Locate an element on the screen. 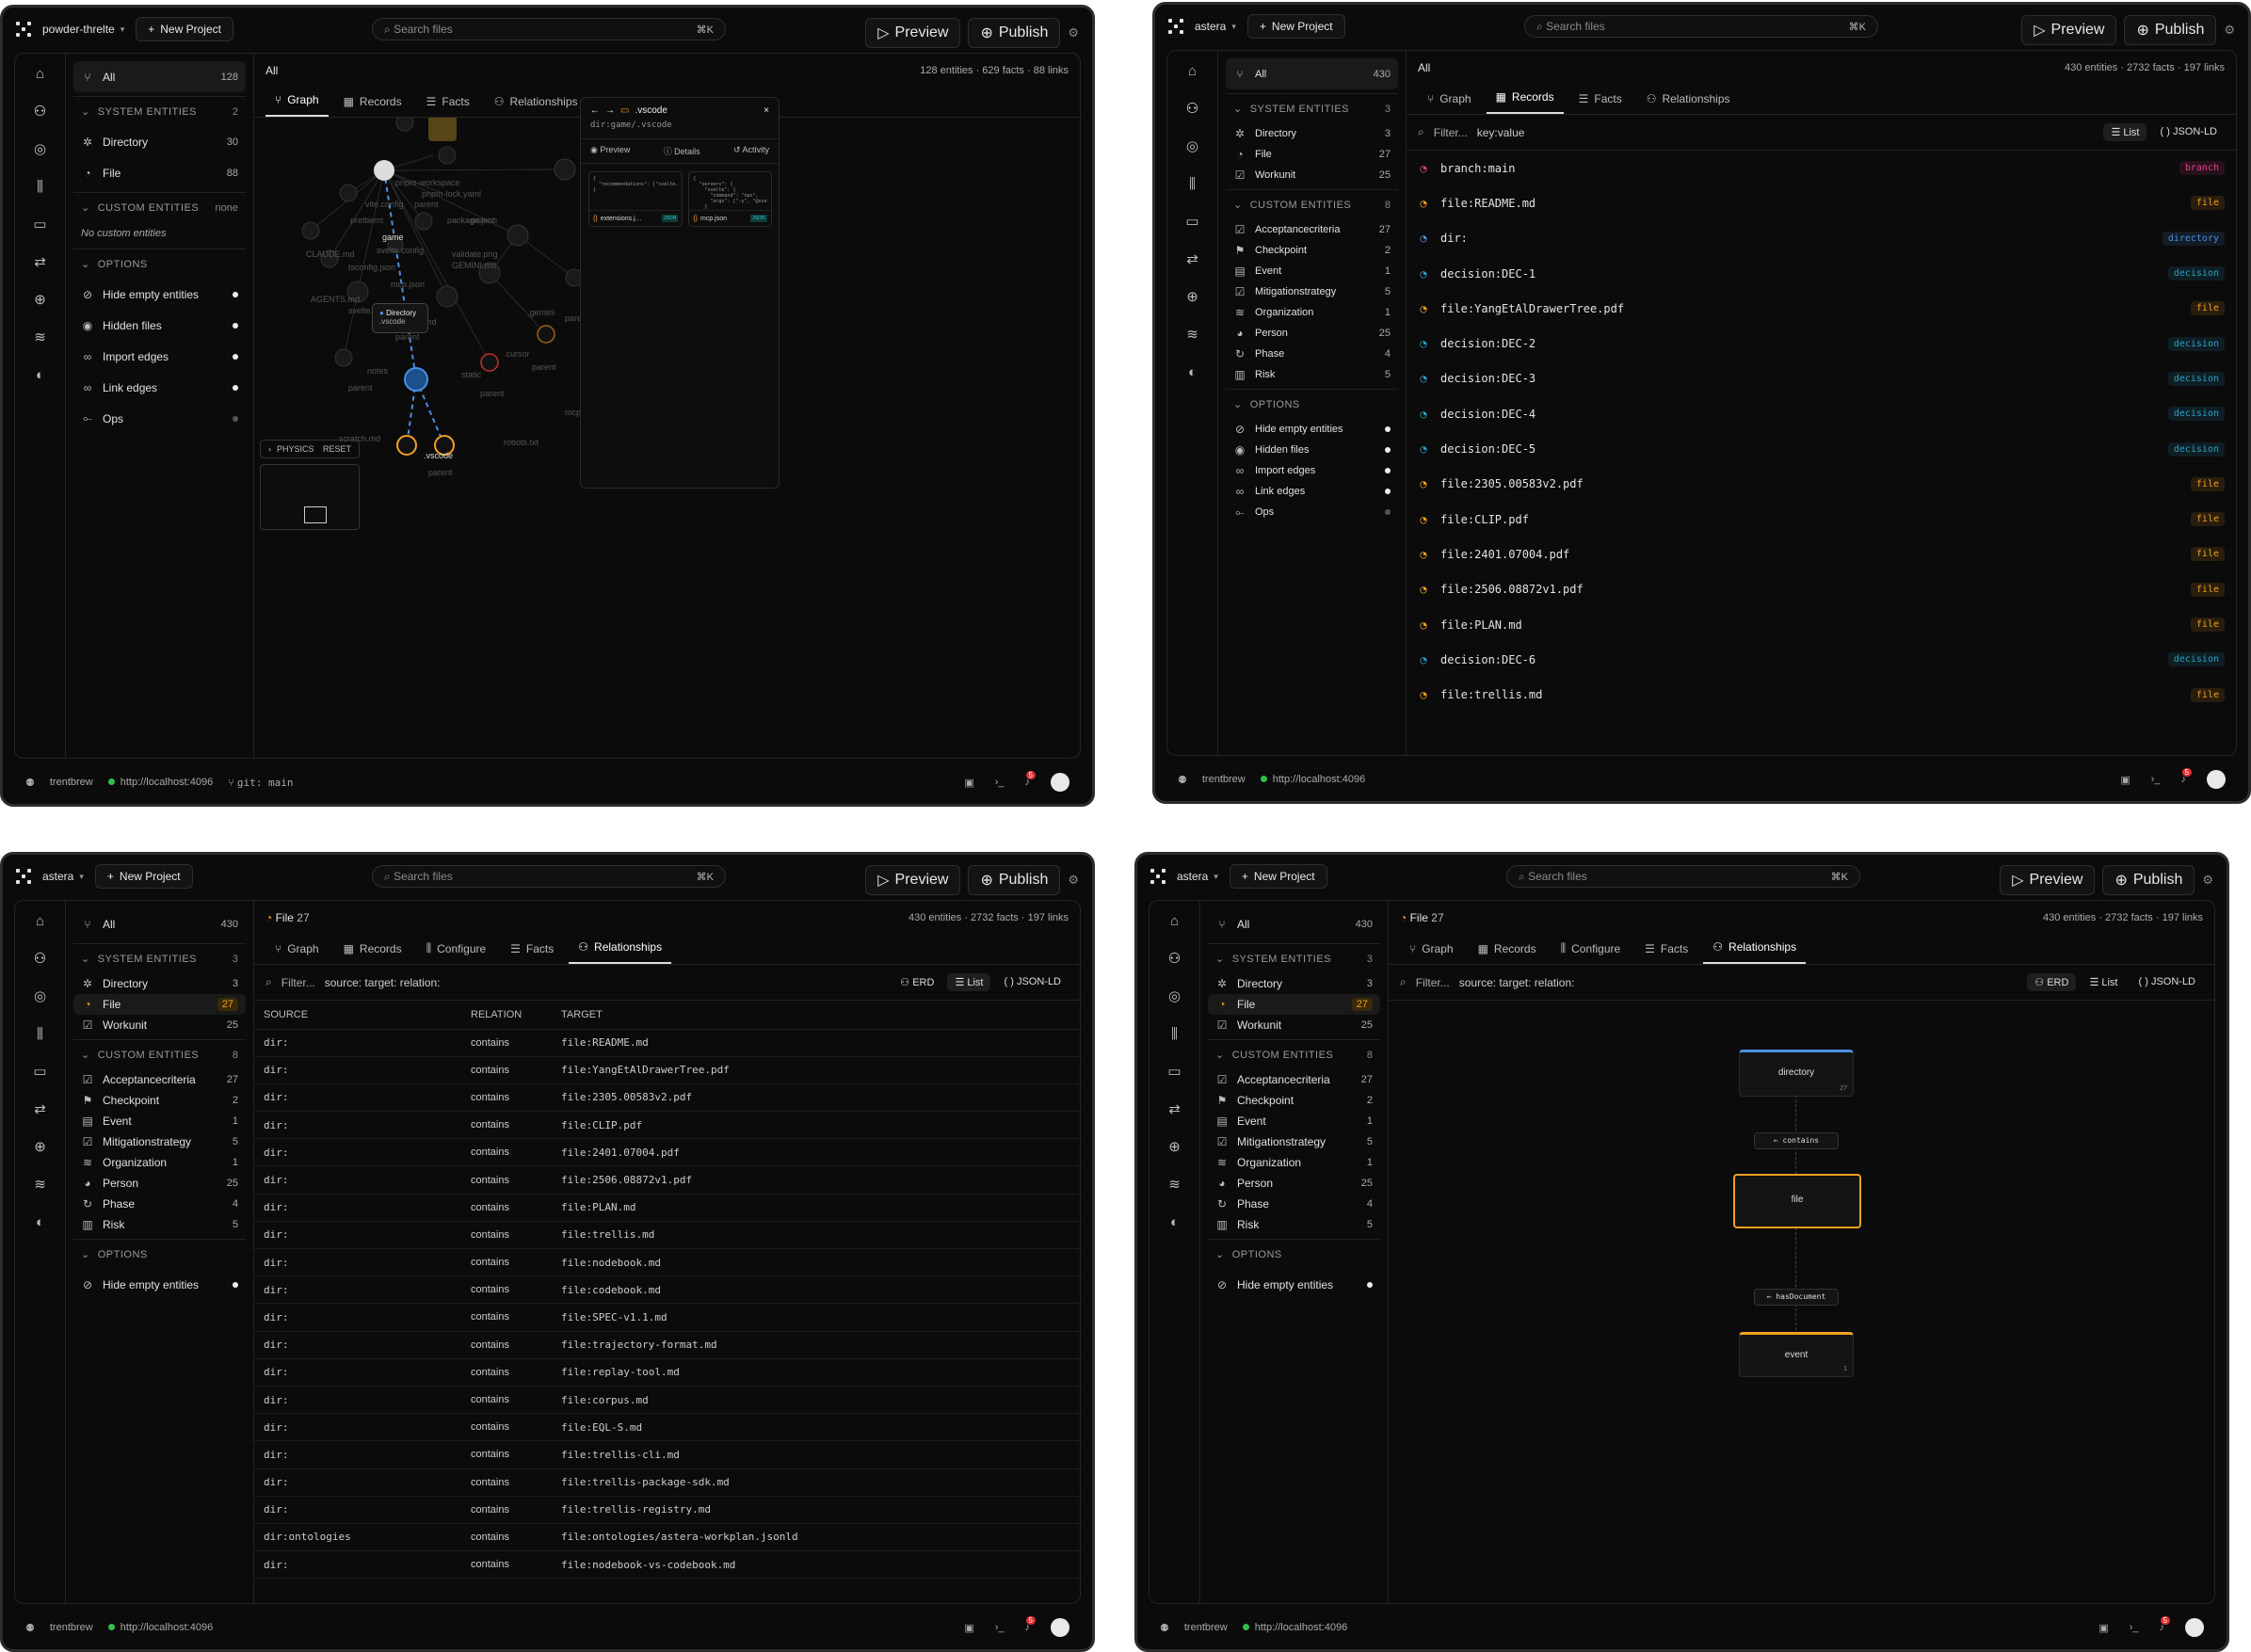 This screenshot has height=1652, width=2251. record-row: ◔ decision:DEC-6 decision is located at coordinates (1821, 659).